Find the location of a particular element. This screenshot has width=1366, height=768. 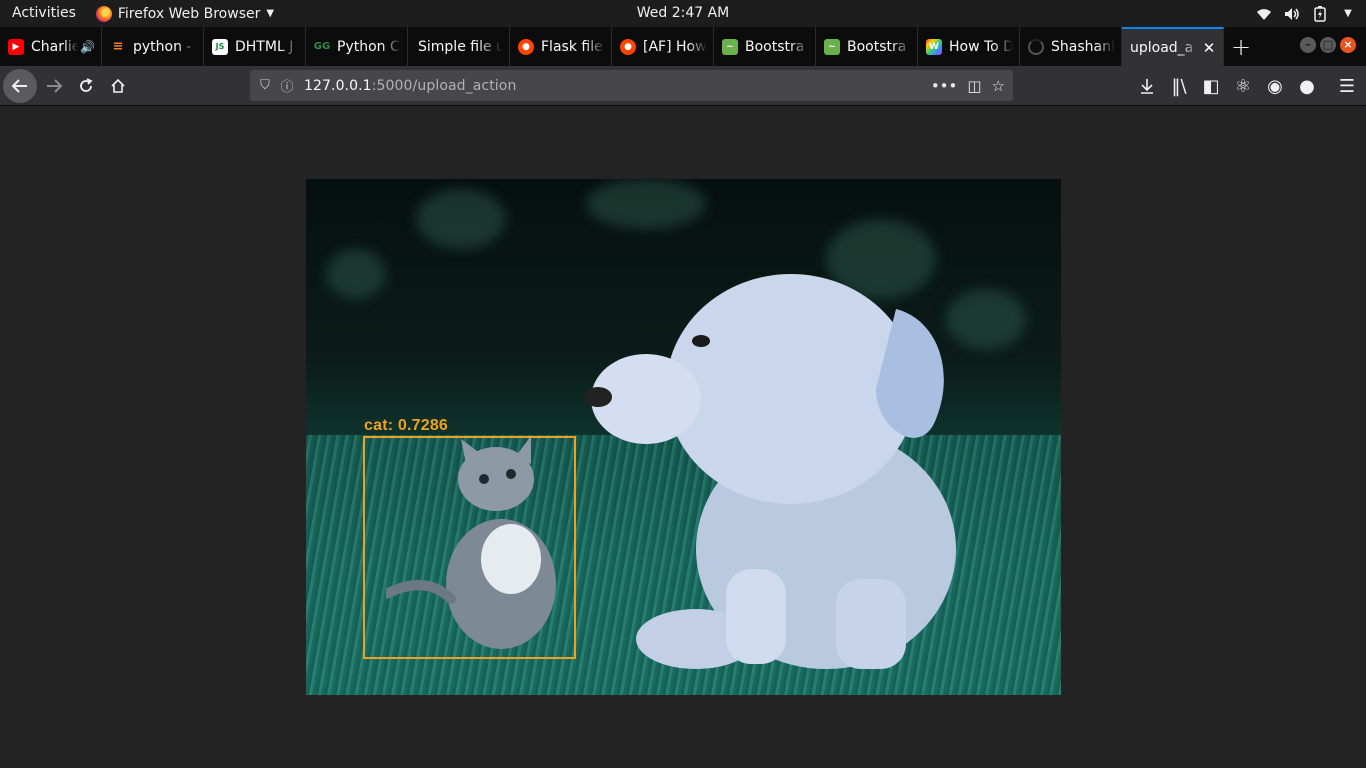

volume-icon is located at coordinates (1292, 13).